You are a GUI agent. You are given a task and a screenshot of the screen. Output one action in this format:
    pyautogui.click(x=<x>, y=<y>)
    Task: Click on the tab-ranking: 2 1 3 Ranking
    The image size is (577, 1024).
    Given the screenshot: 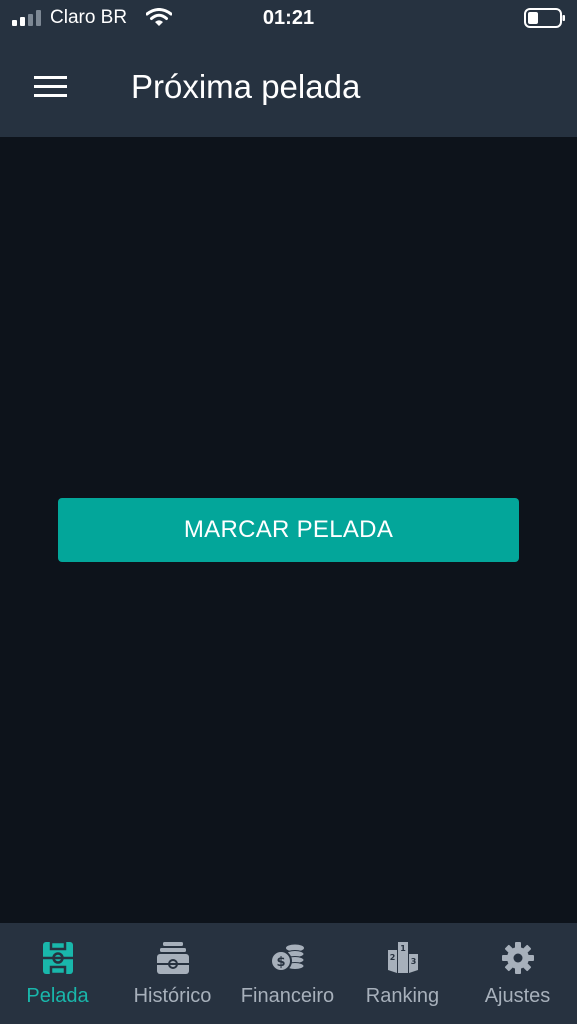 What is the action you would take?
    pyautogui.click(x=402, y=973)
    